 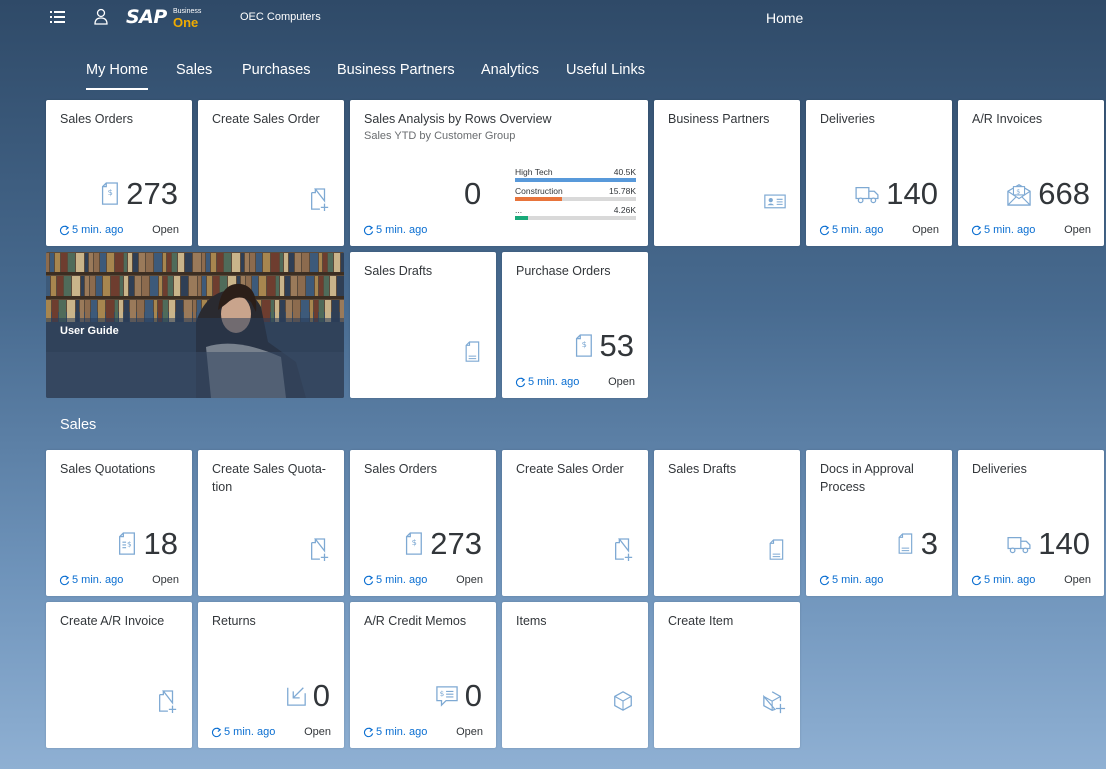 I want to click on tile-title: Sales Analysis by Rows Overview, so click(x=458, y=119).